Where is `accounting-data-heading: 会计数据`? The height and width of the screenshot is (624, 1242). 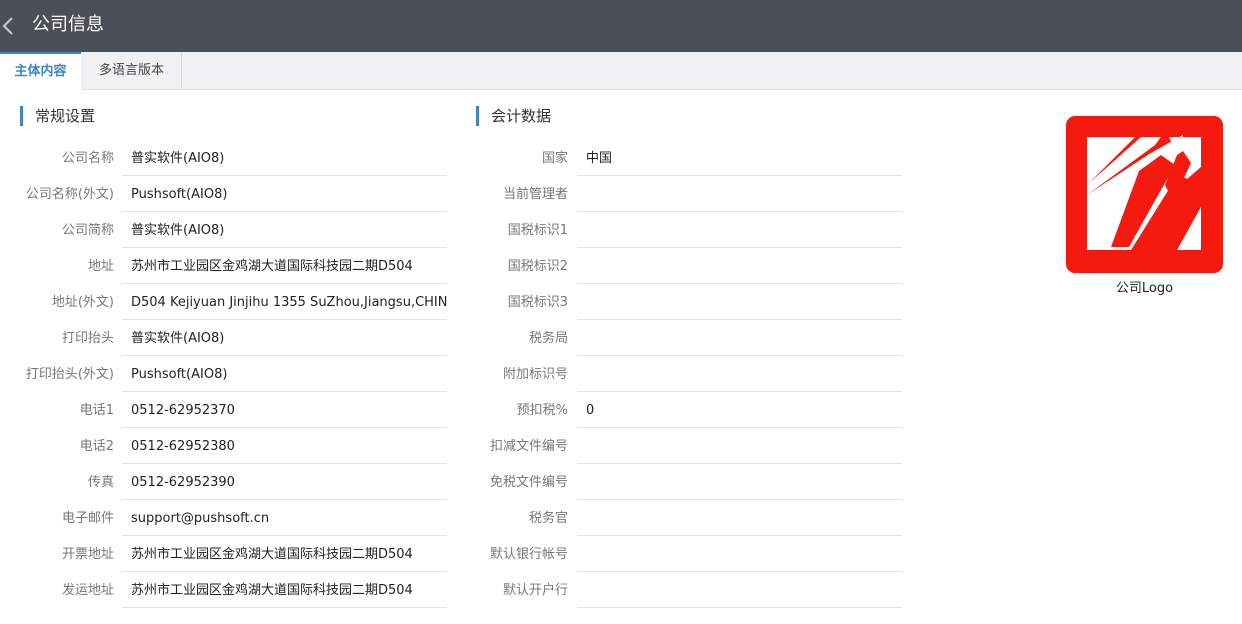 accounting-data-heading: 会计数据 is located at coordinates (513, 116).